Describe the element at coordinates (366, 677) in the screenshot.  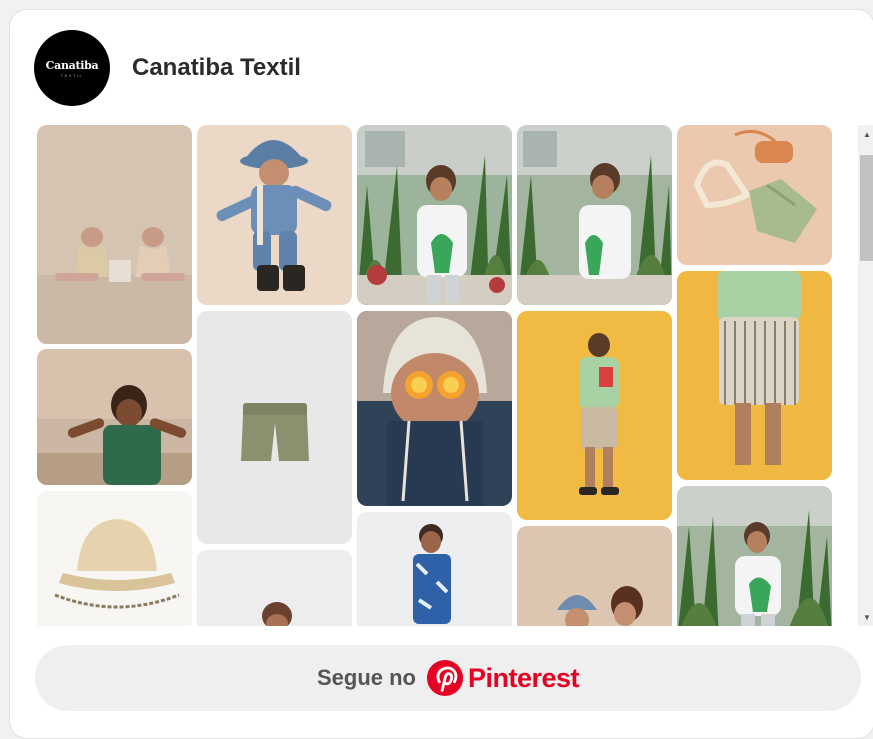
I see `follow-prefix-label: Segue no` at that location.